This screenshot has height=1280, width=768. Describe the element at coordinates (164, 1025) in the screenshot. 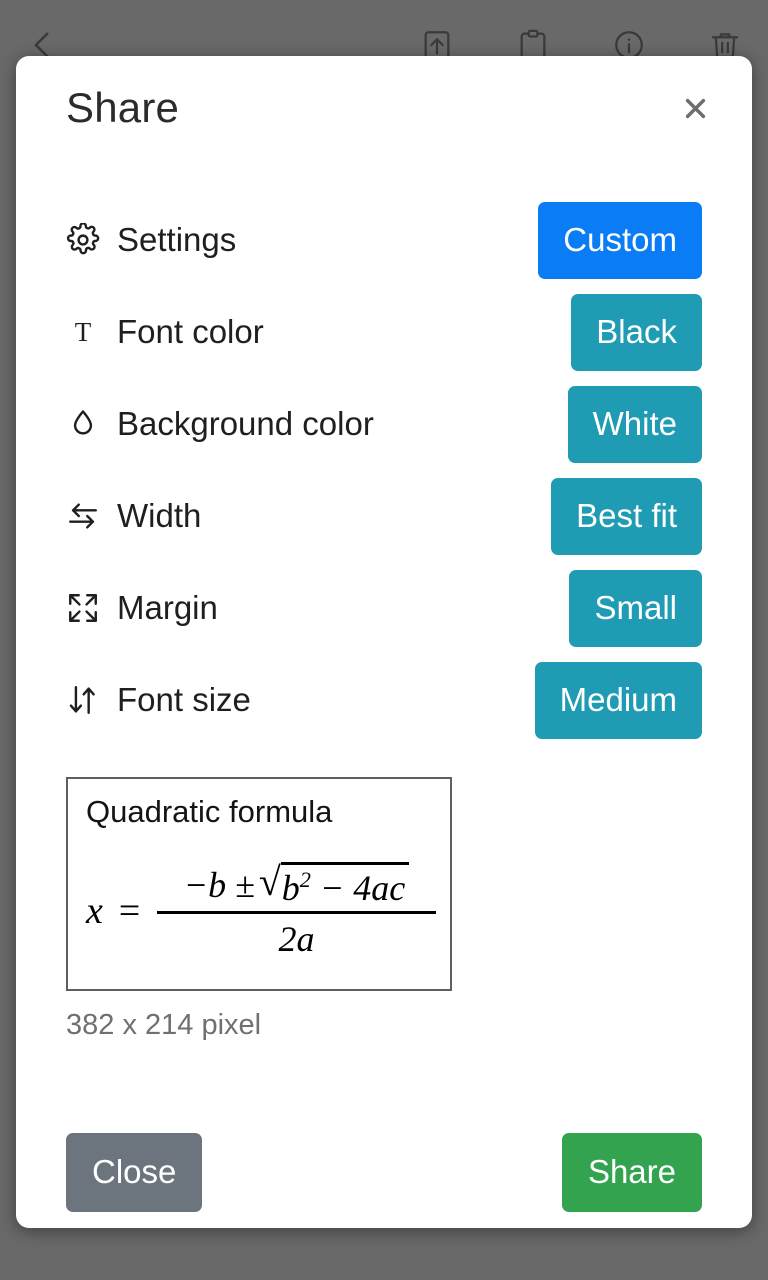

I see `preview-size-label: 382 x 214 pixel` at that location.